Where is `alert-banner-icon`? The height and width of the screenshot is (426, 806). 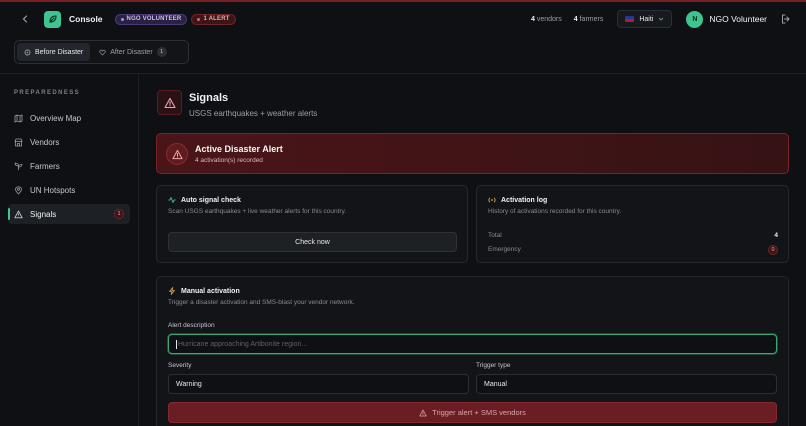
alert-banner-icon is located at coordinates (177, 154).